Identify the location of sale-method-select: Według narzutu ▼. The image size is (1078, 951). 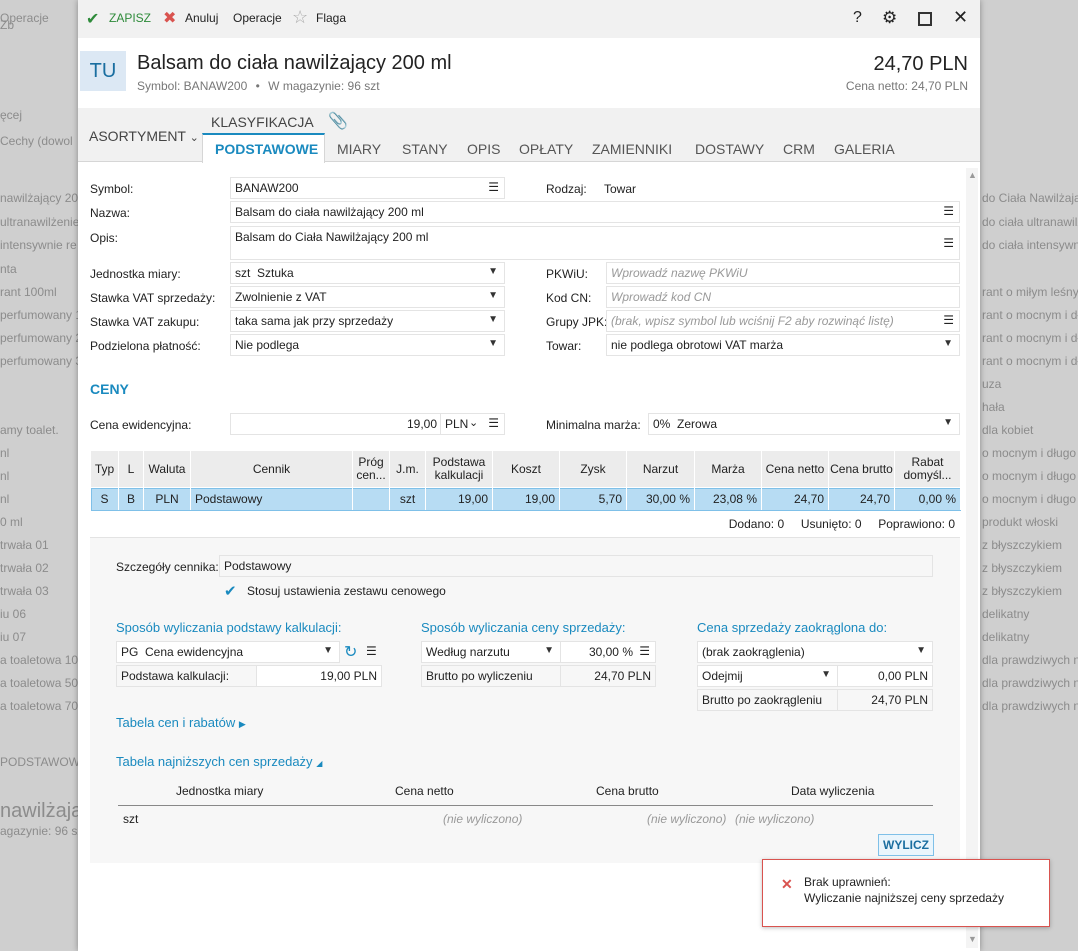
(491, 652).